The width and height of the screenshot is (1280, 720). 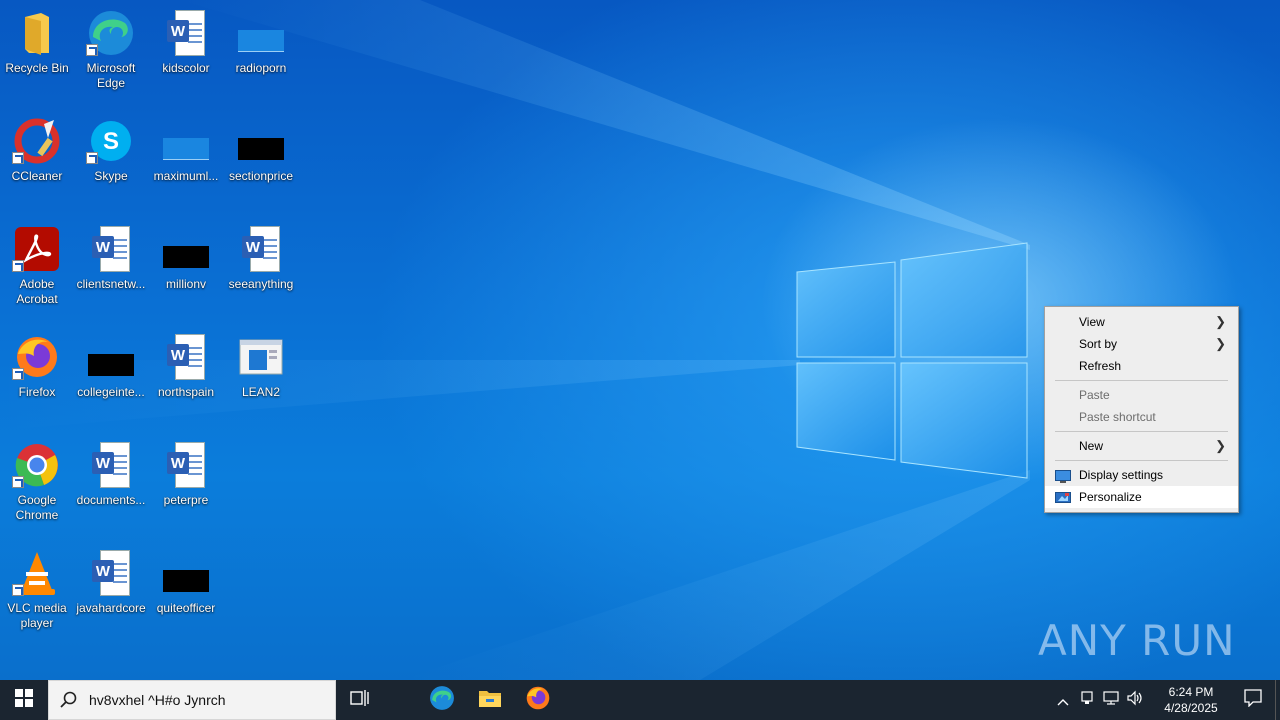 I want to click on volume-icon, so click(x=1135, y=700).